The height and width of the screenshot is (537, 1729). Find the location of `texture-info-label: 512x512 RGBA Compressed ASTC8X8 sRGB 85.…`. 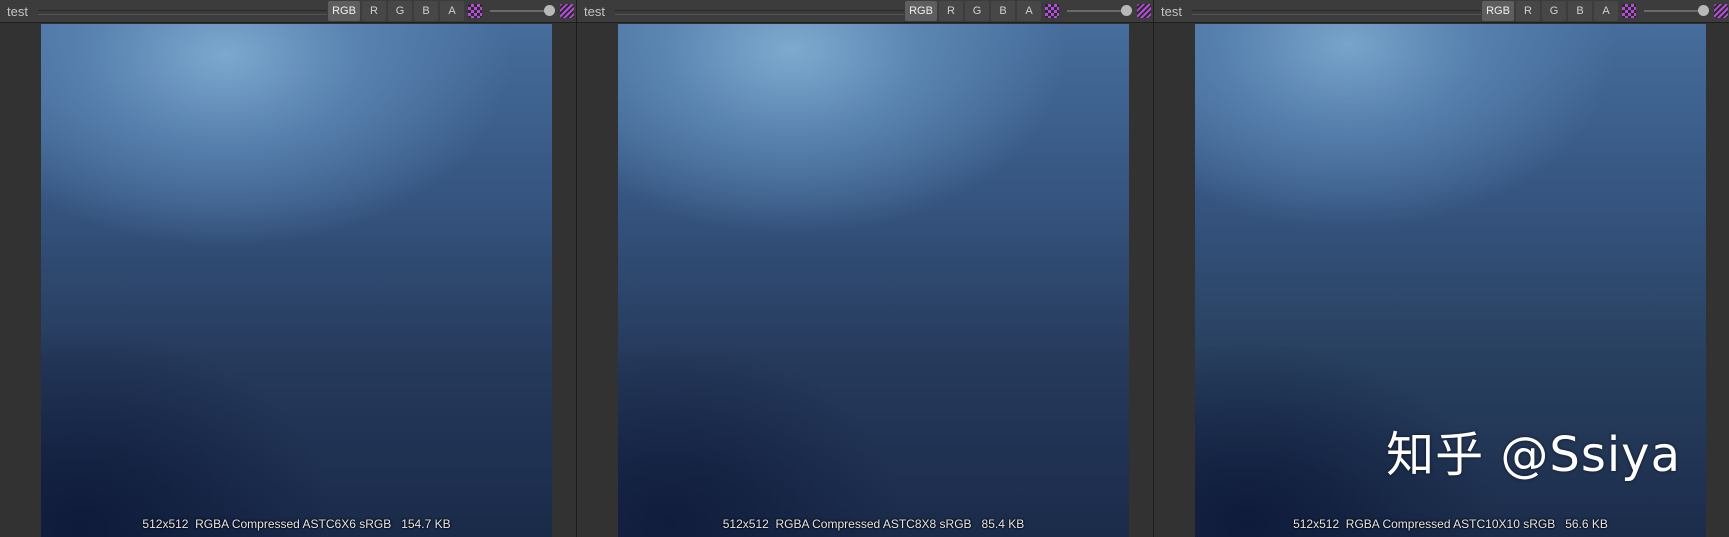

texture-info-label: 512x512 RGBA Compressed ASTC8X8 sRGB 85.… is located at coordinates (873, 524).